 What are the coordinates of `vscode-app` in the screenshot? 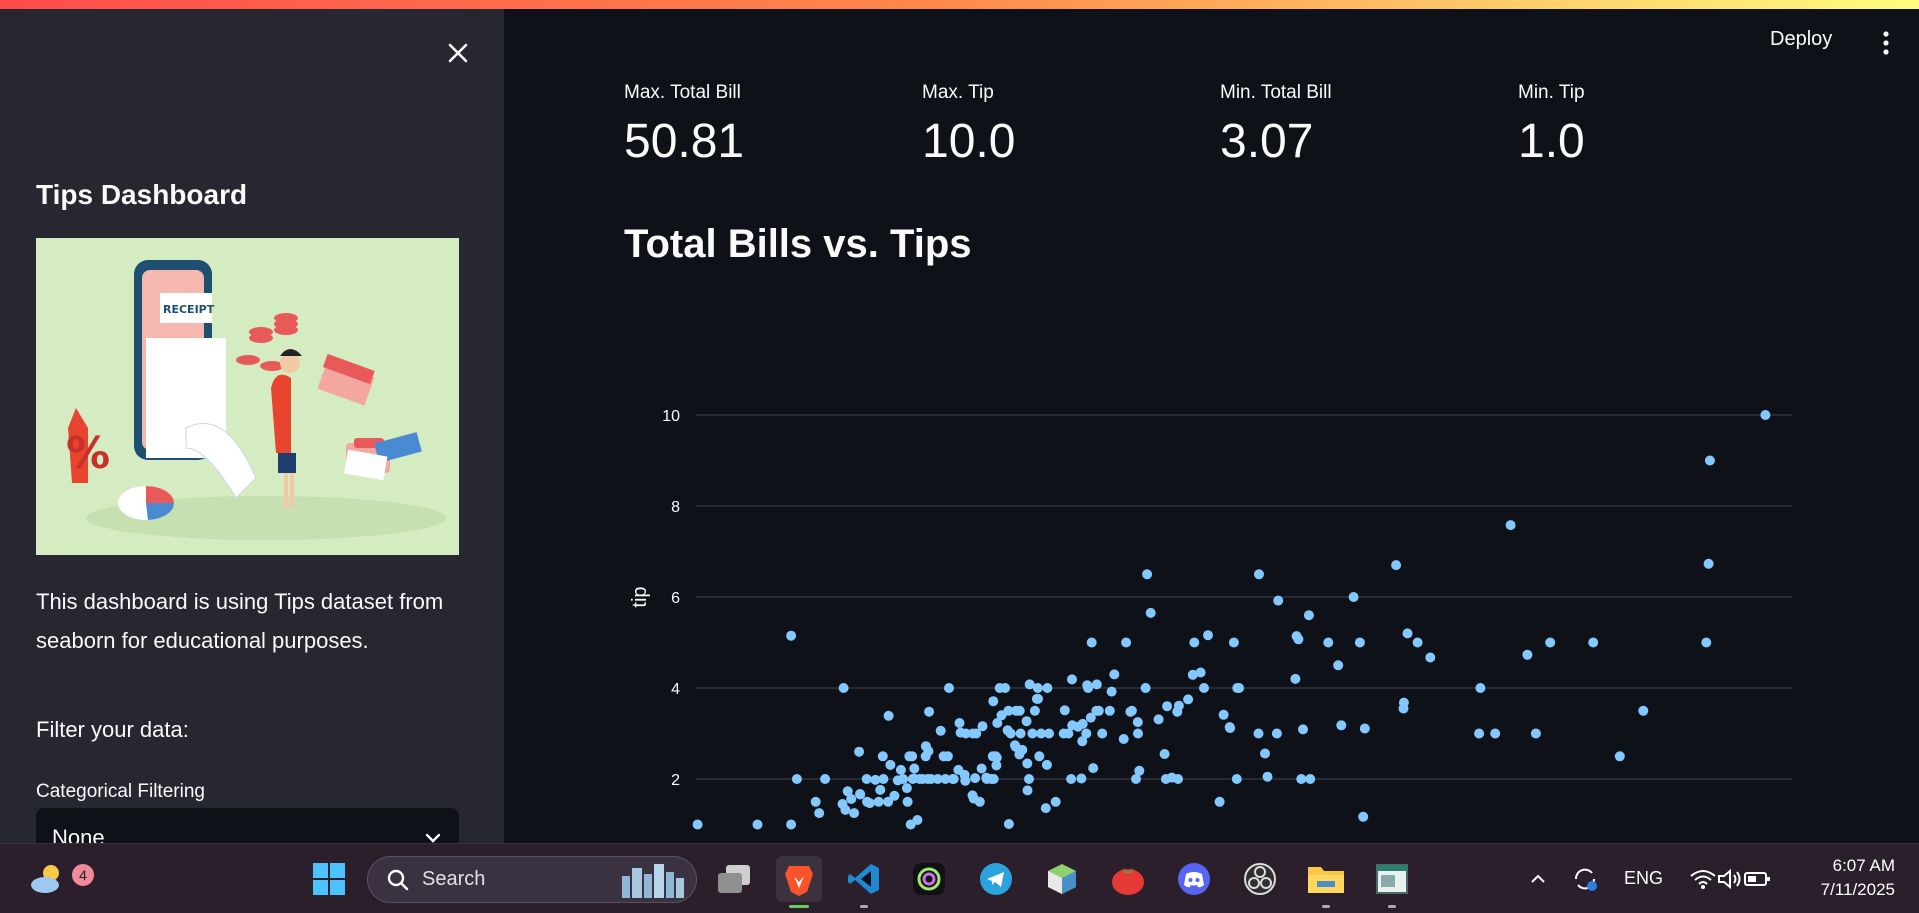 It's located at (864, 882).